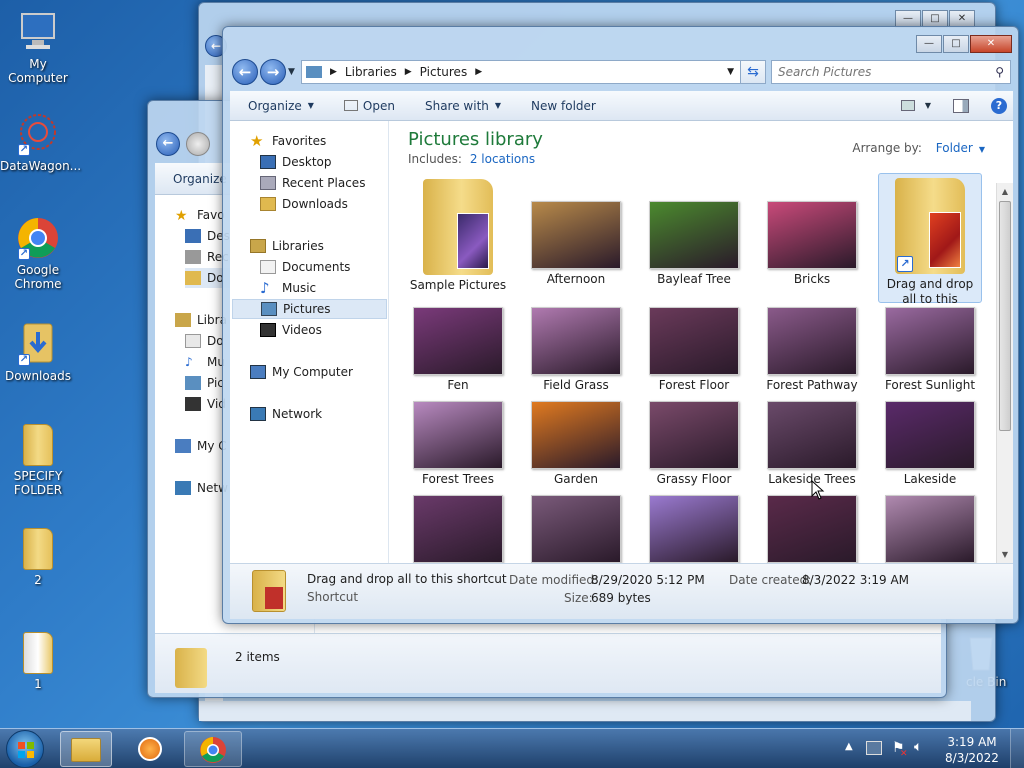 This screenshot has width=1024, height=768. What do you see at coordinates (918, 747) in the screenshot?
I see `volume-icon: 🔈︎` at bounding box center [918, 747].